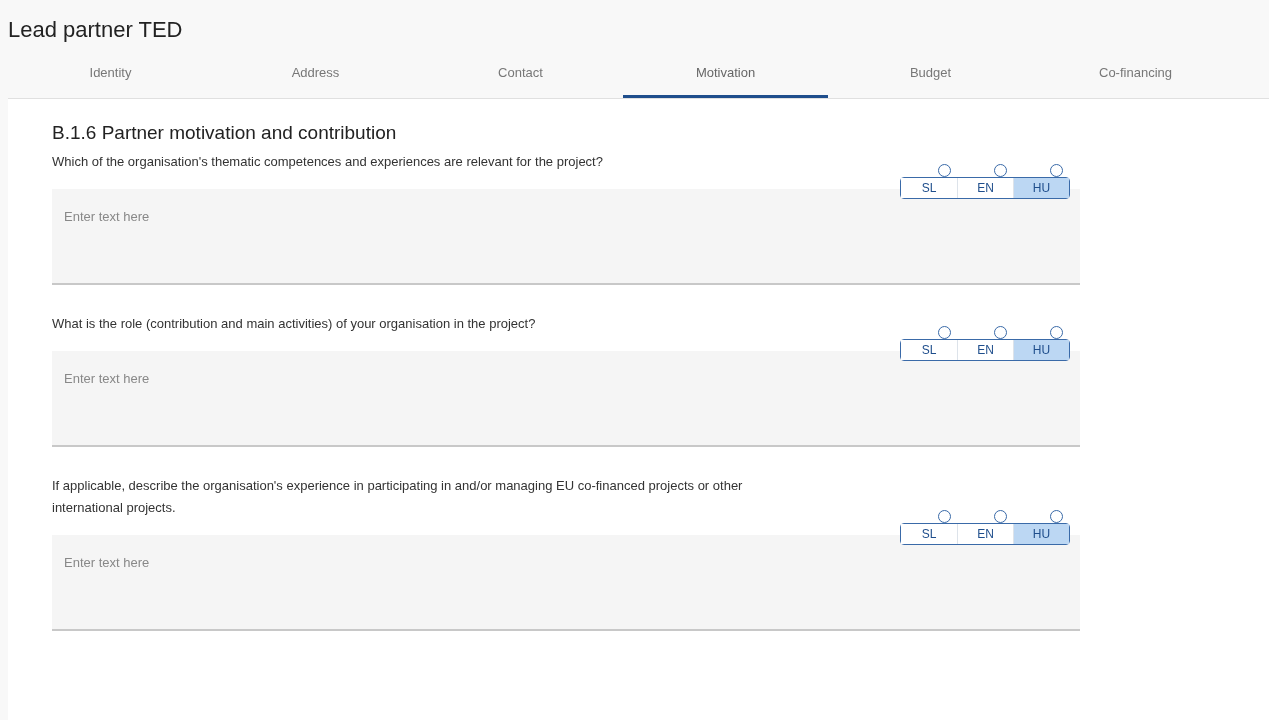 The height and width of the screenshot is (720, 1269). I want to click on page-title: Lead partner TED, so click(95, 30).